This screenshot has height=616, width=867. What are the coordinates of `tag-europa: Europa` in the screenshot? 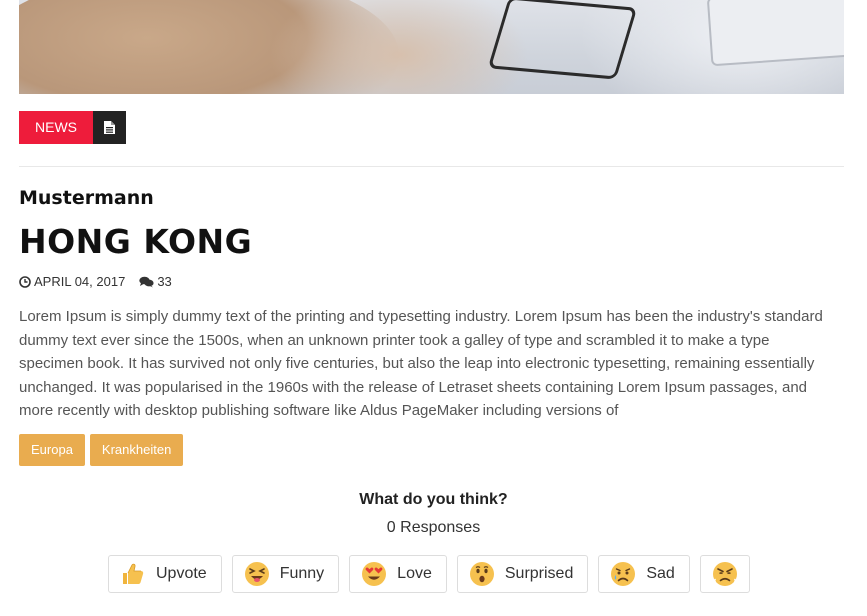 It's located at (52, 450).